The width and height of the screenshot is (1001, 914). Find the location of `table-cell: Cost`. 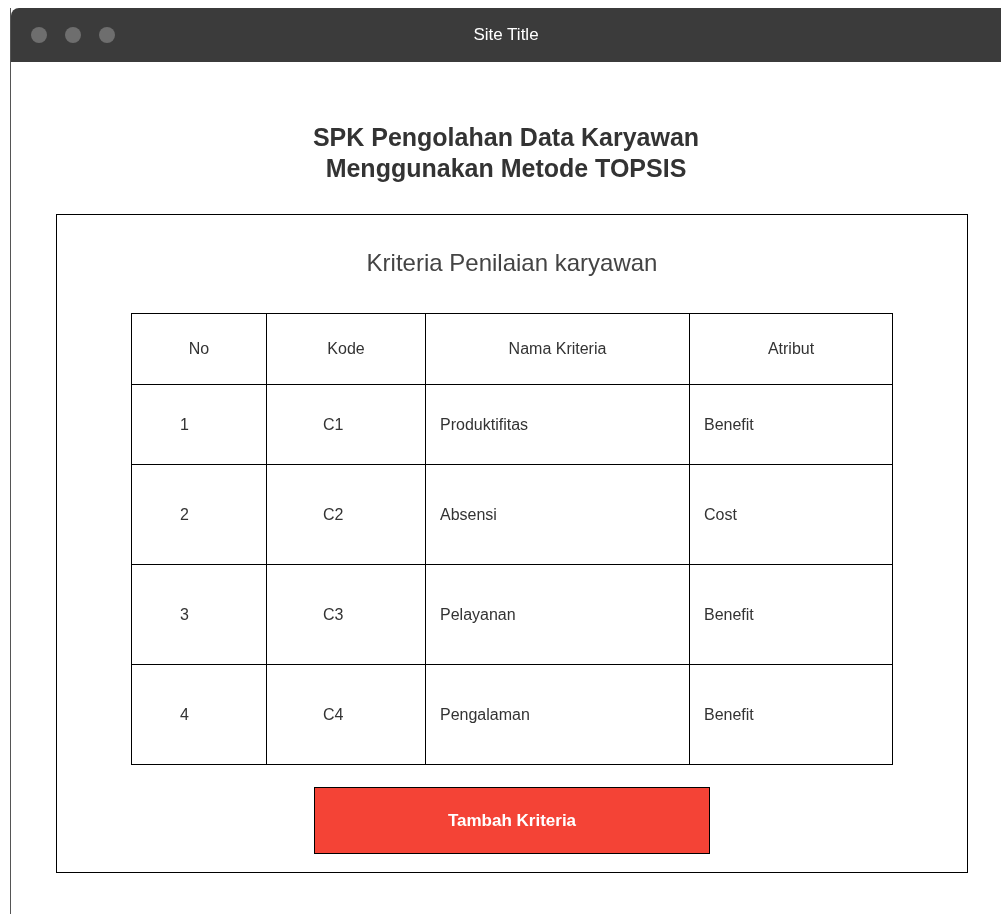

table-cell: Cost is located at coordinates (791, 514).